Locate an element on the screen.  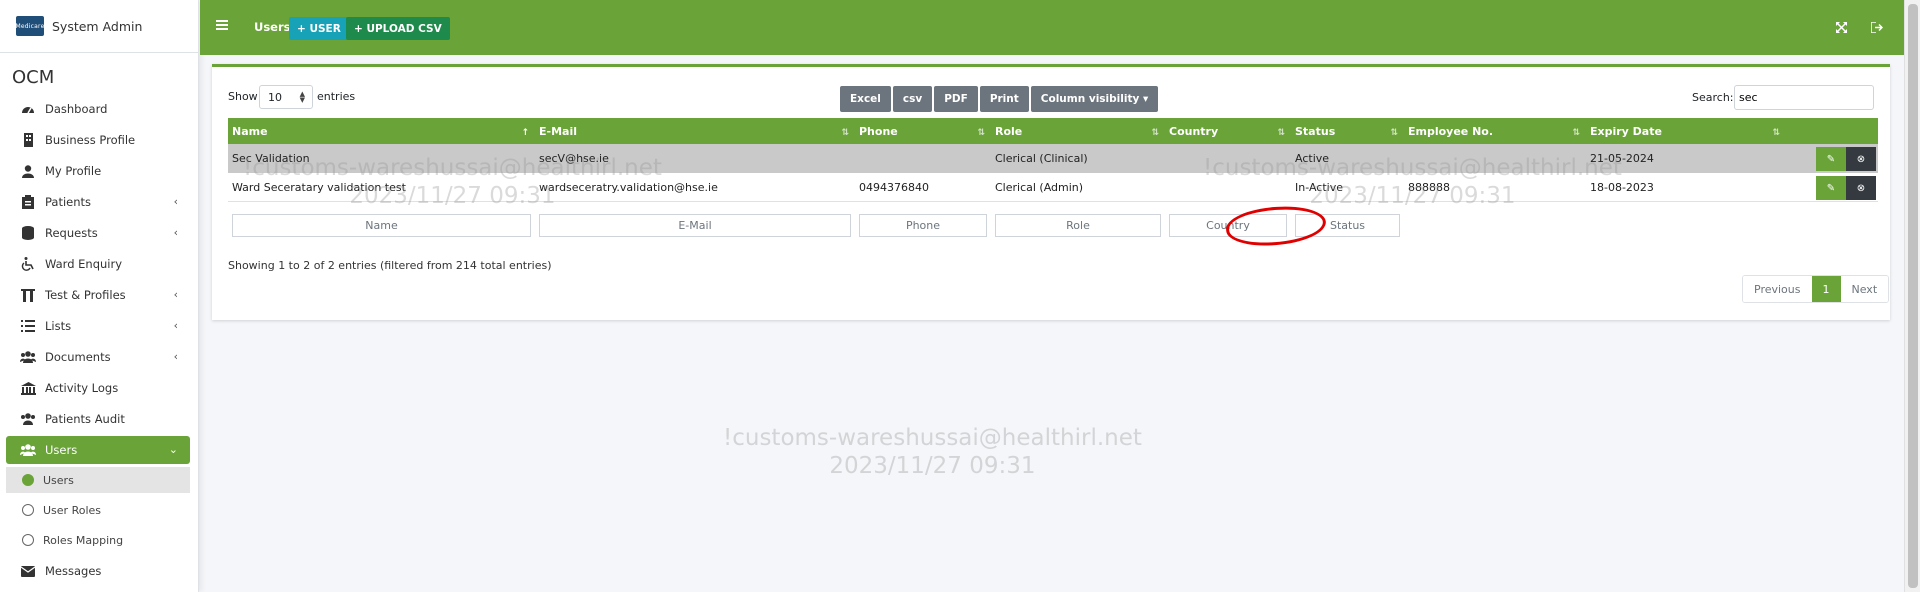
cell-phone: 0494376840 is located at coordinates (894, 187).